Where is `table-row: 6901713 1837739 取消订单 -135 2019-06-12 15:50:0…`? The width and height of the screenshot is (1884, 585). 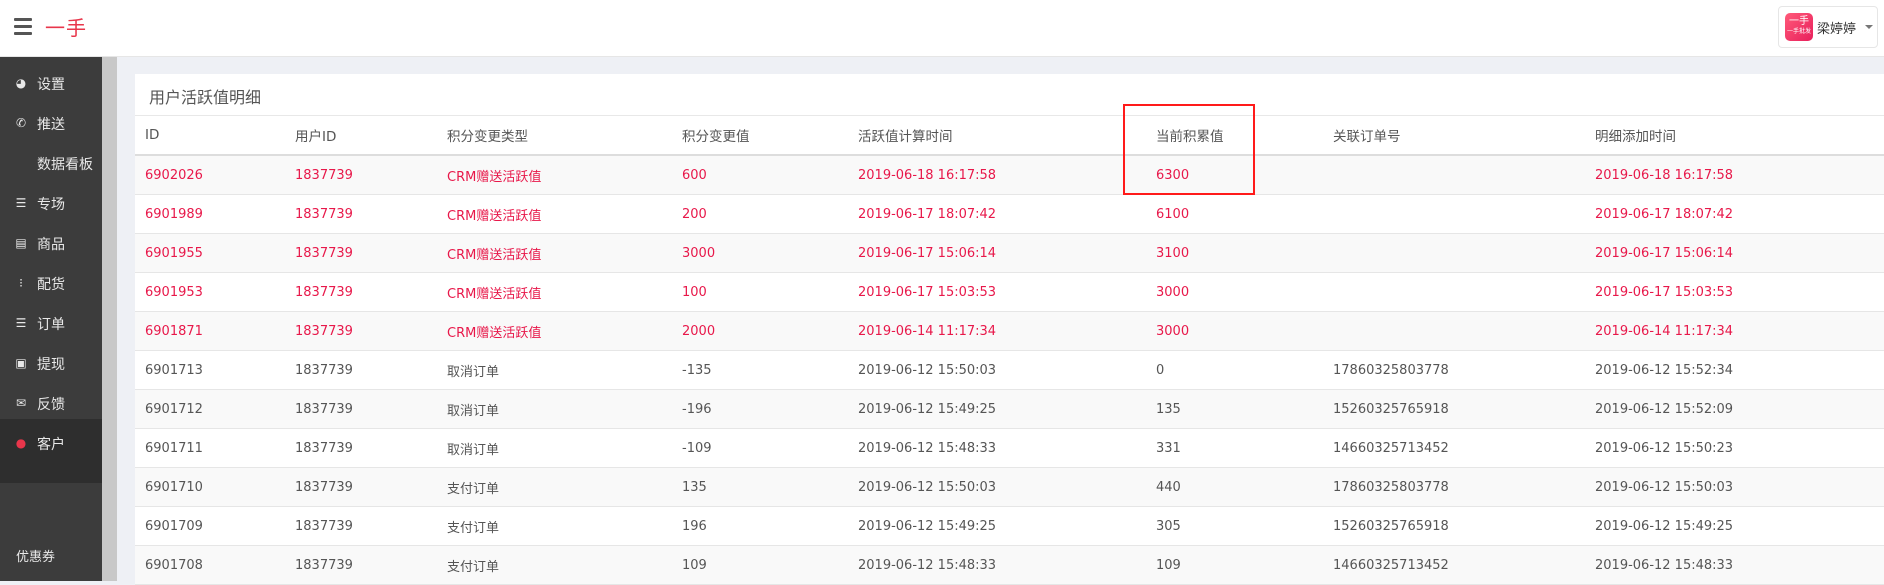
table-row: 6901713 1837739 取消订单 -135 2019-06-12 15:50:0… is located at coordinates (1009, 370).